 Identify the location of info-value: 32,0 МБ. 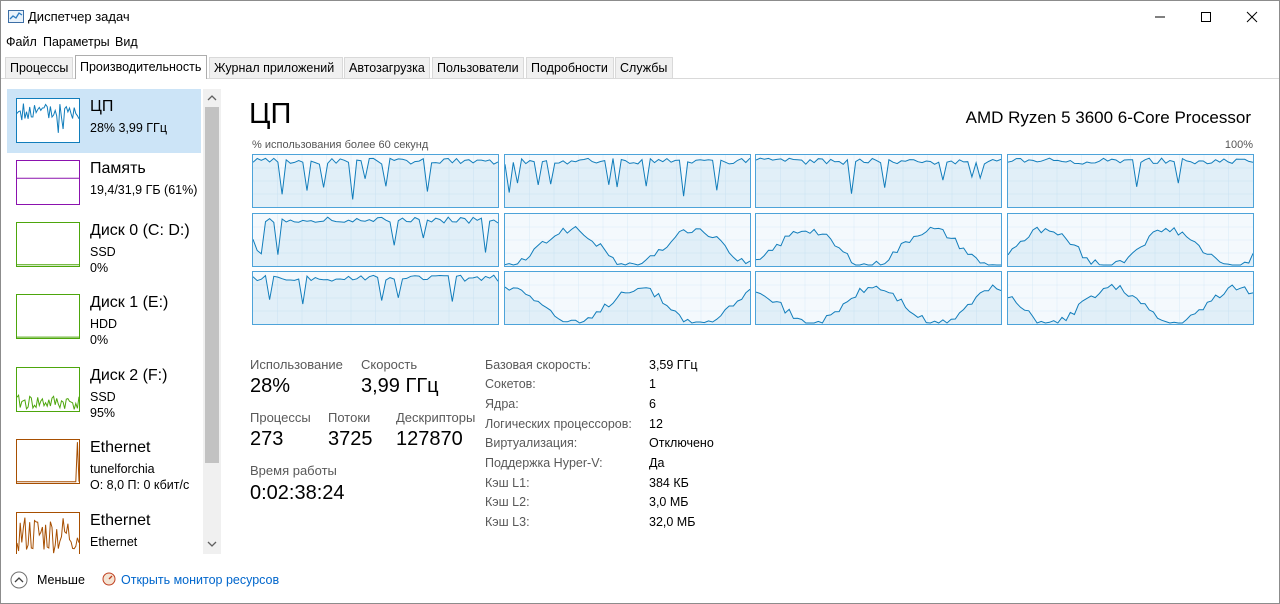
(672, 522).